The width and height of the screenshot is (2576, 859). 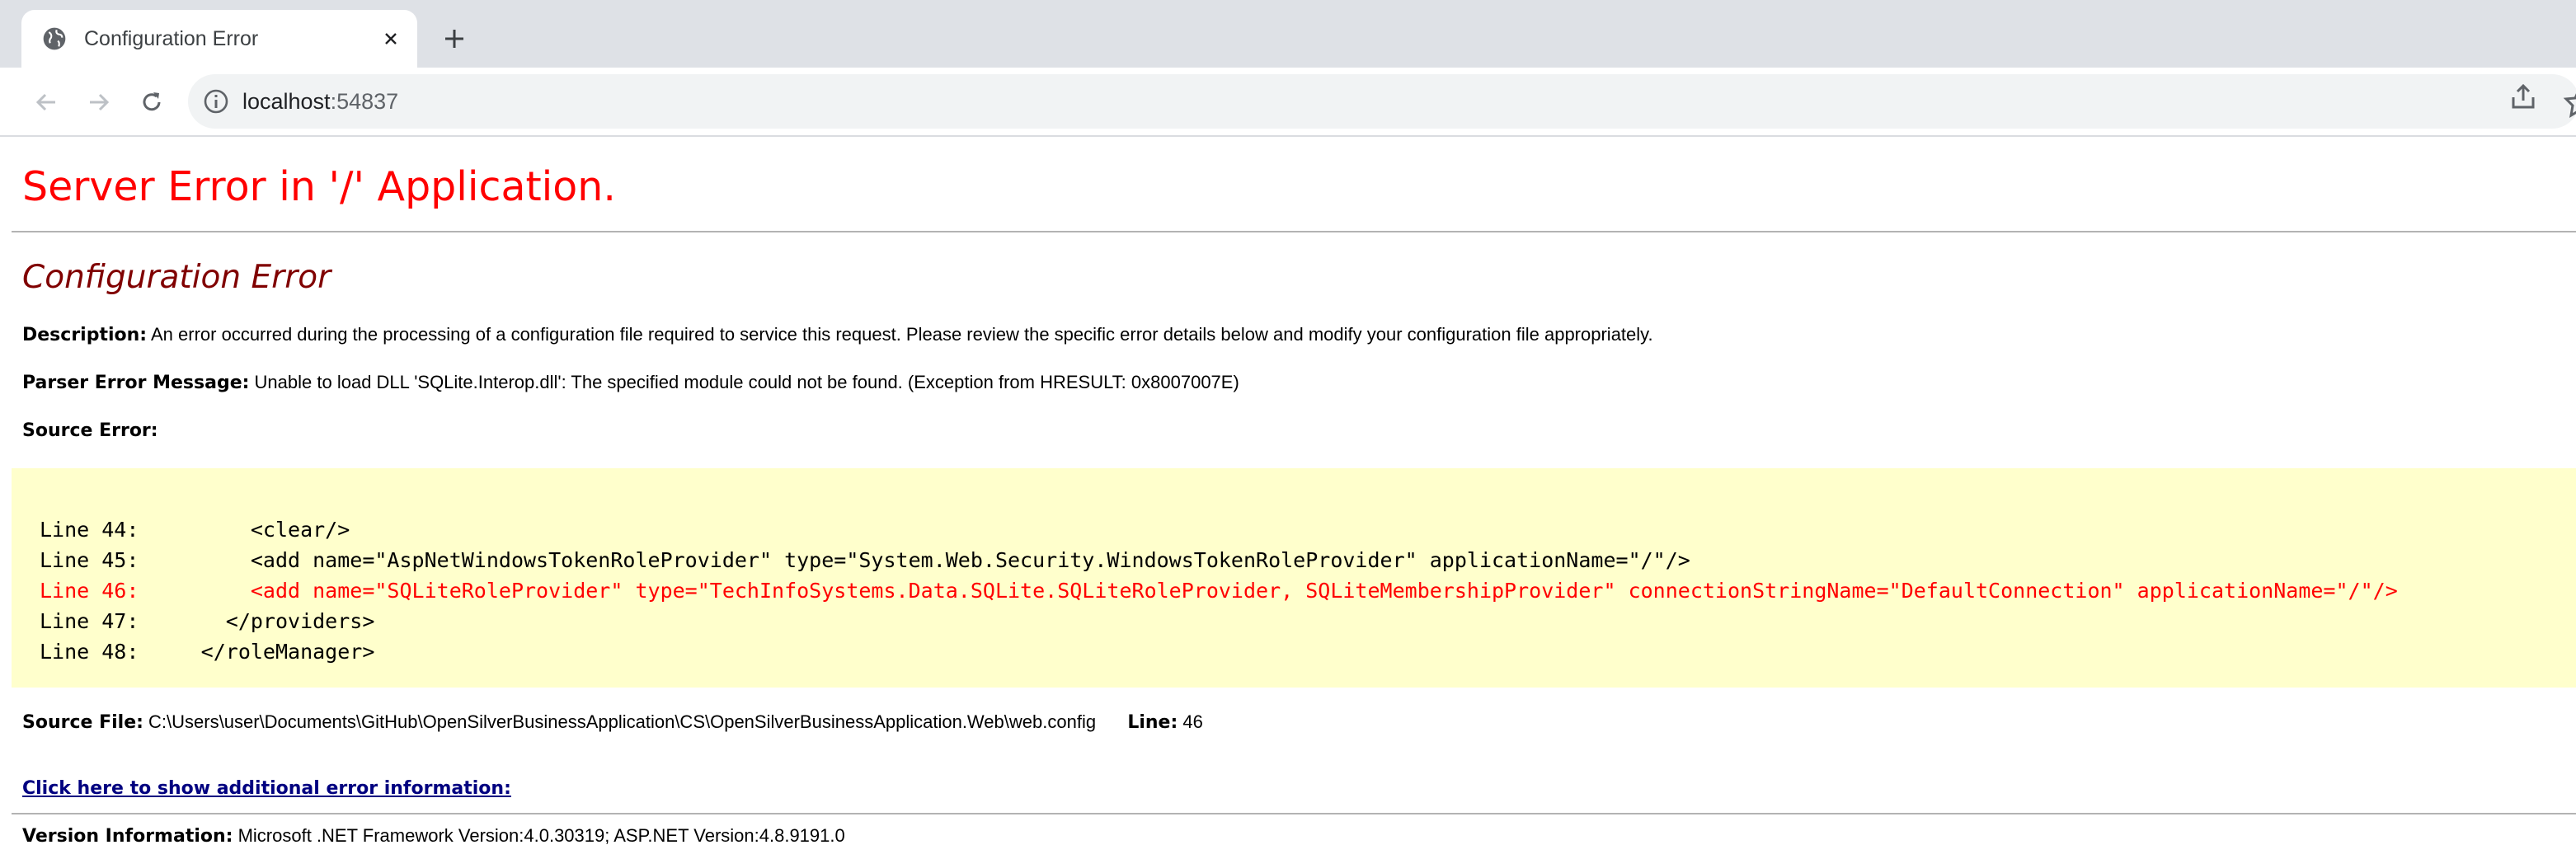 I want to click on parser-error-label: Parser Error Message:, so click(x=136, y=383).